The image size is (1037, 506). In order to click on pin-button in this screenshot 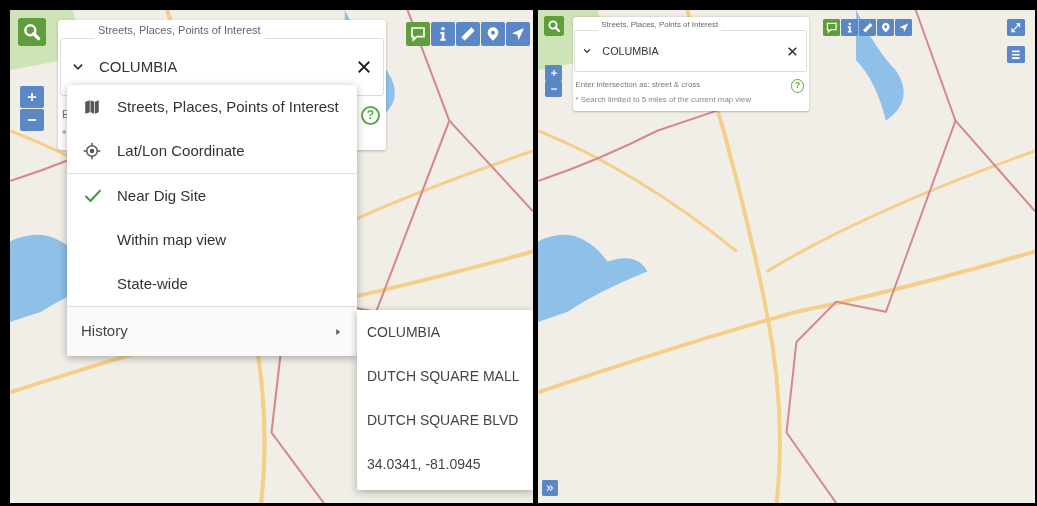, I will do `click(493, 34)`.